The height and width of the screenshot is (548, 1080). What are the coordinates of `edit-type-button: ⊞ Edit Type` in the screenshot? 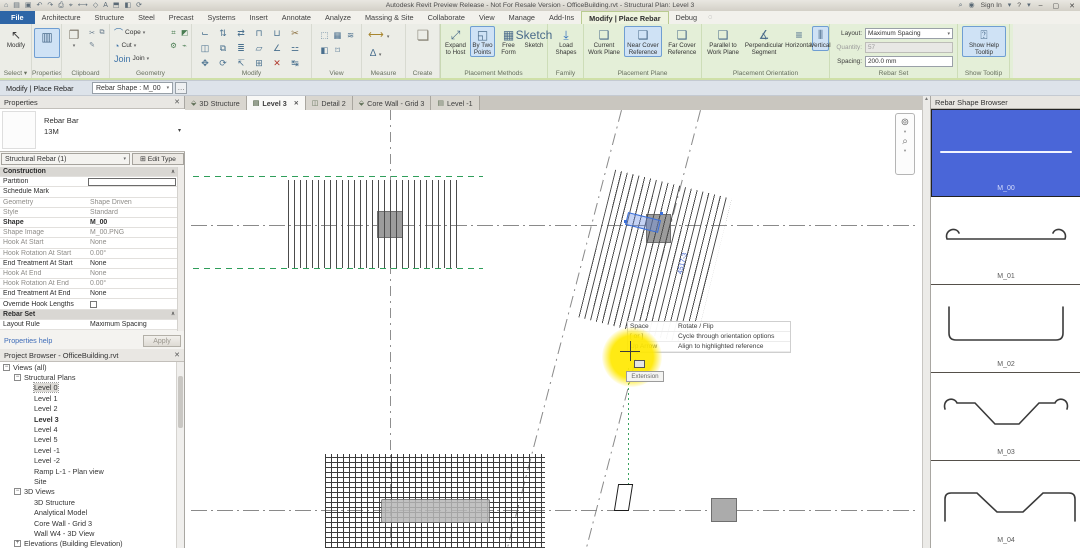 It's located at (158, 159).